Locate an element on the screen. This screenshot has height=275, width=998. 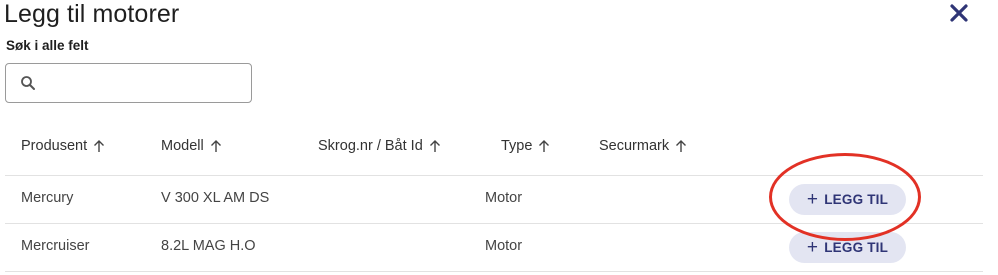
search-field is located at coordinates (128, 83).